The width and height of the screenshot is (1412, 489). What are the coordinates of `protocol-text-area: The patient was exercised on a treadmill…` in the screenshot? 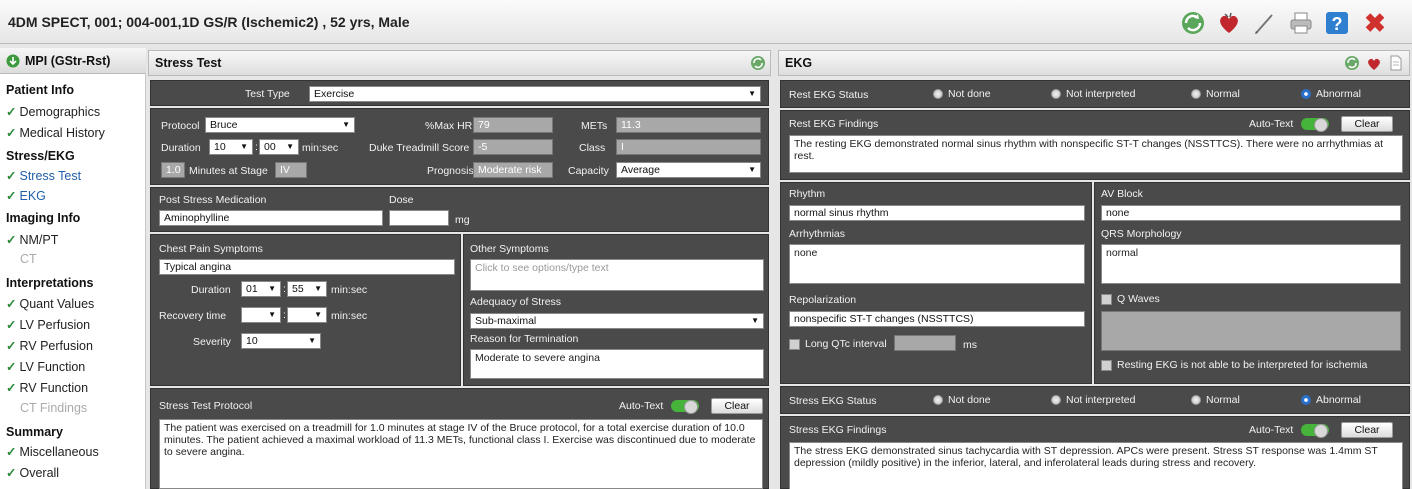 It's located at (461, 454).